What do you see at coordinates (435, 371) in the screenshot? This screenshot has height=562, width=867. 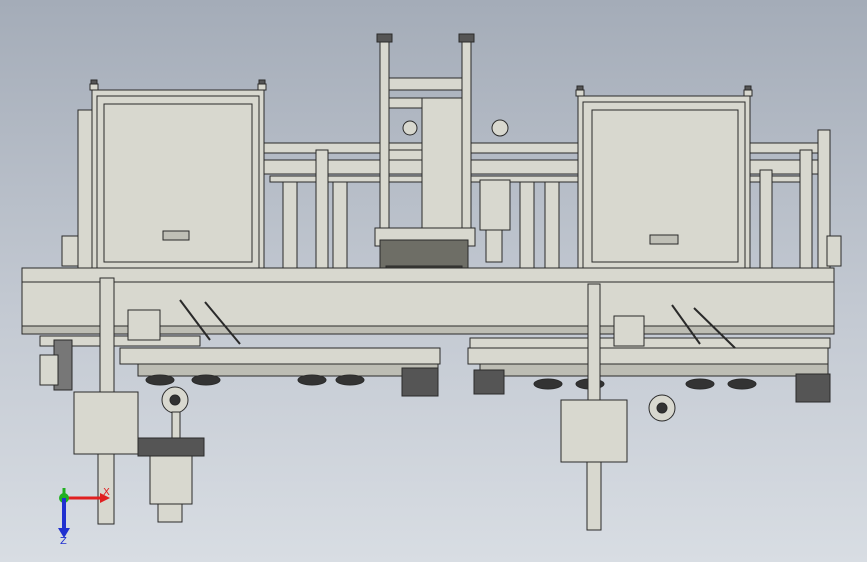 I see `lower-track` at bounding box center [435, 371].